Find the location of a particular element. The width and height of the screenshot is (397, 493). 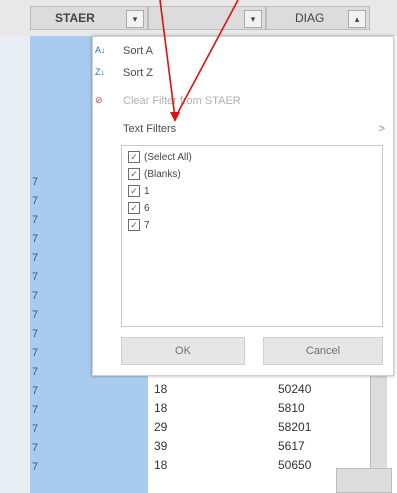

column-header-bar: STAER ▾ ▾ DIAG ▴ is located at coordinates (198, 18).